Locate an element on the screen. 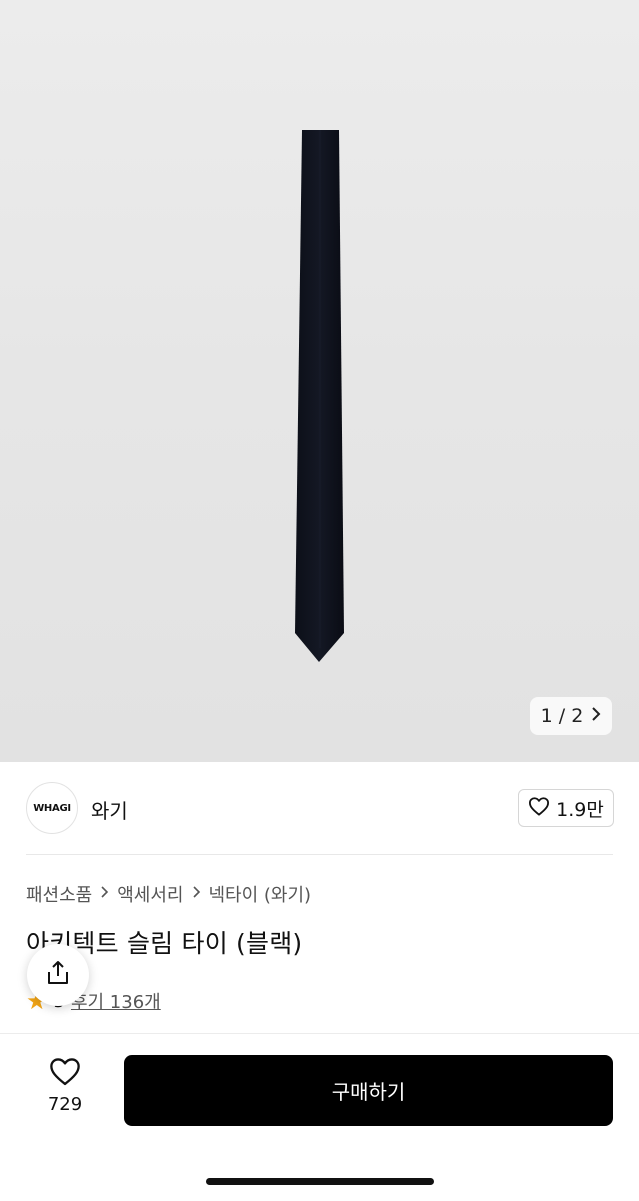  bottom-action-bar: 729 구매하기 is located at coordinates (319, 1117).